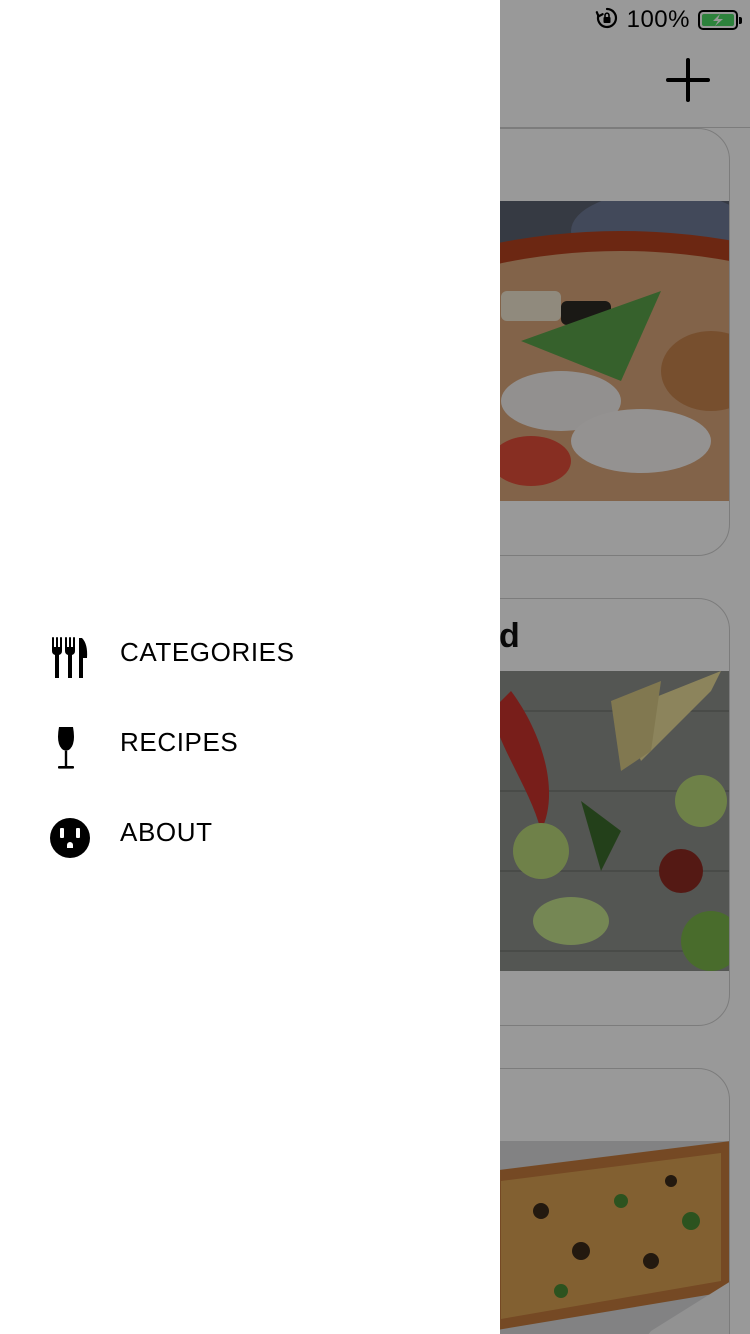 The width and height of the screenshot is (750, 1334). What do you see at coordinates (166, 832) in the screenshot?
I see `menu-item-label: ABOUT` at bounding box center [166, 832].